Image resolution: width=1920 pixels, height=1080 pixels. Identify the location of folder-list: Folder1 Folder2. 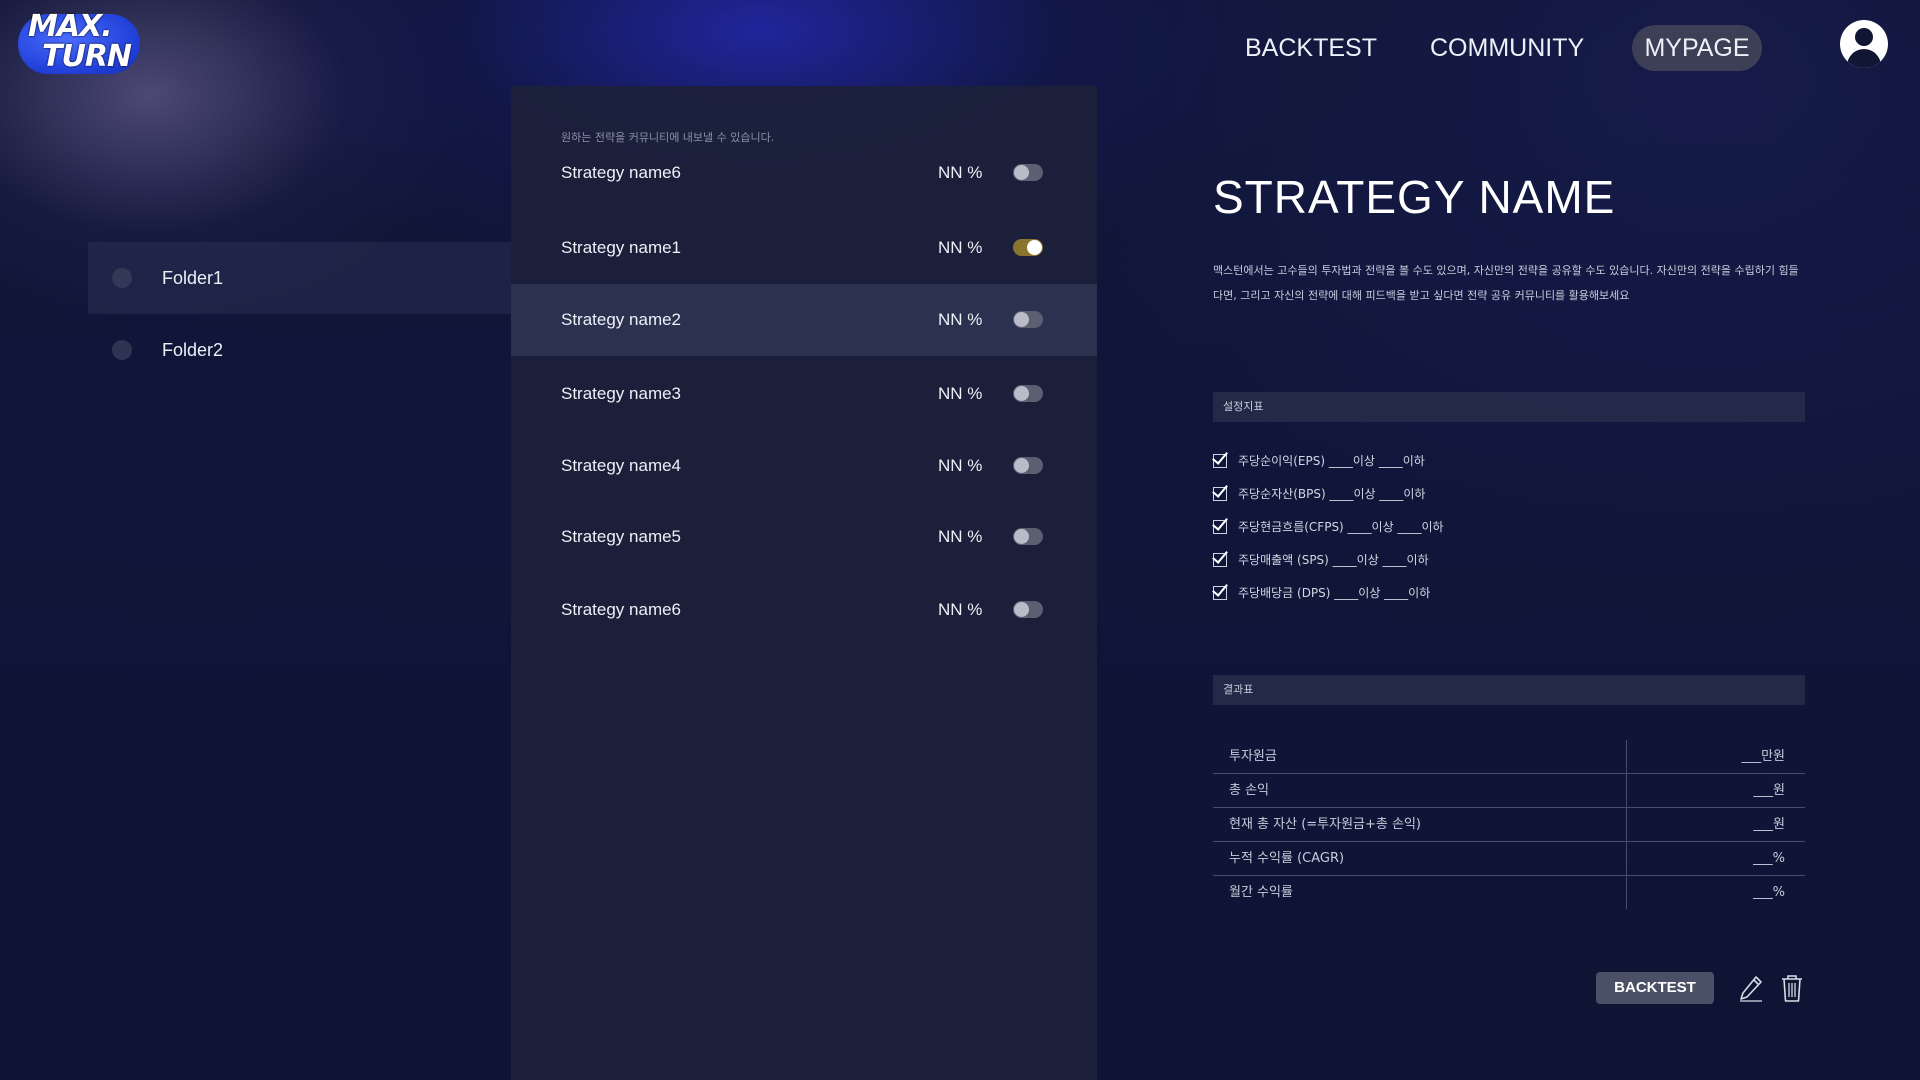
(299, 314).